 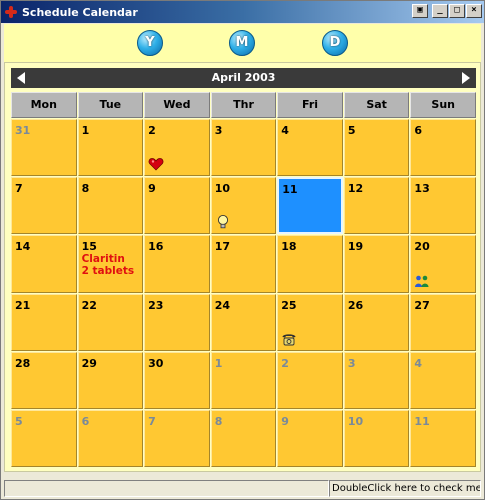 I want to click on phone-icon, so click(x=289, y=339).